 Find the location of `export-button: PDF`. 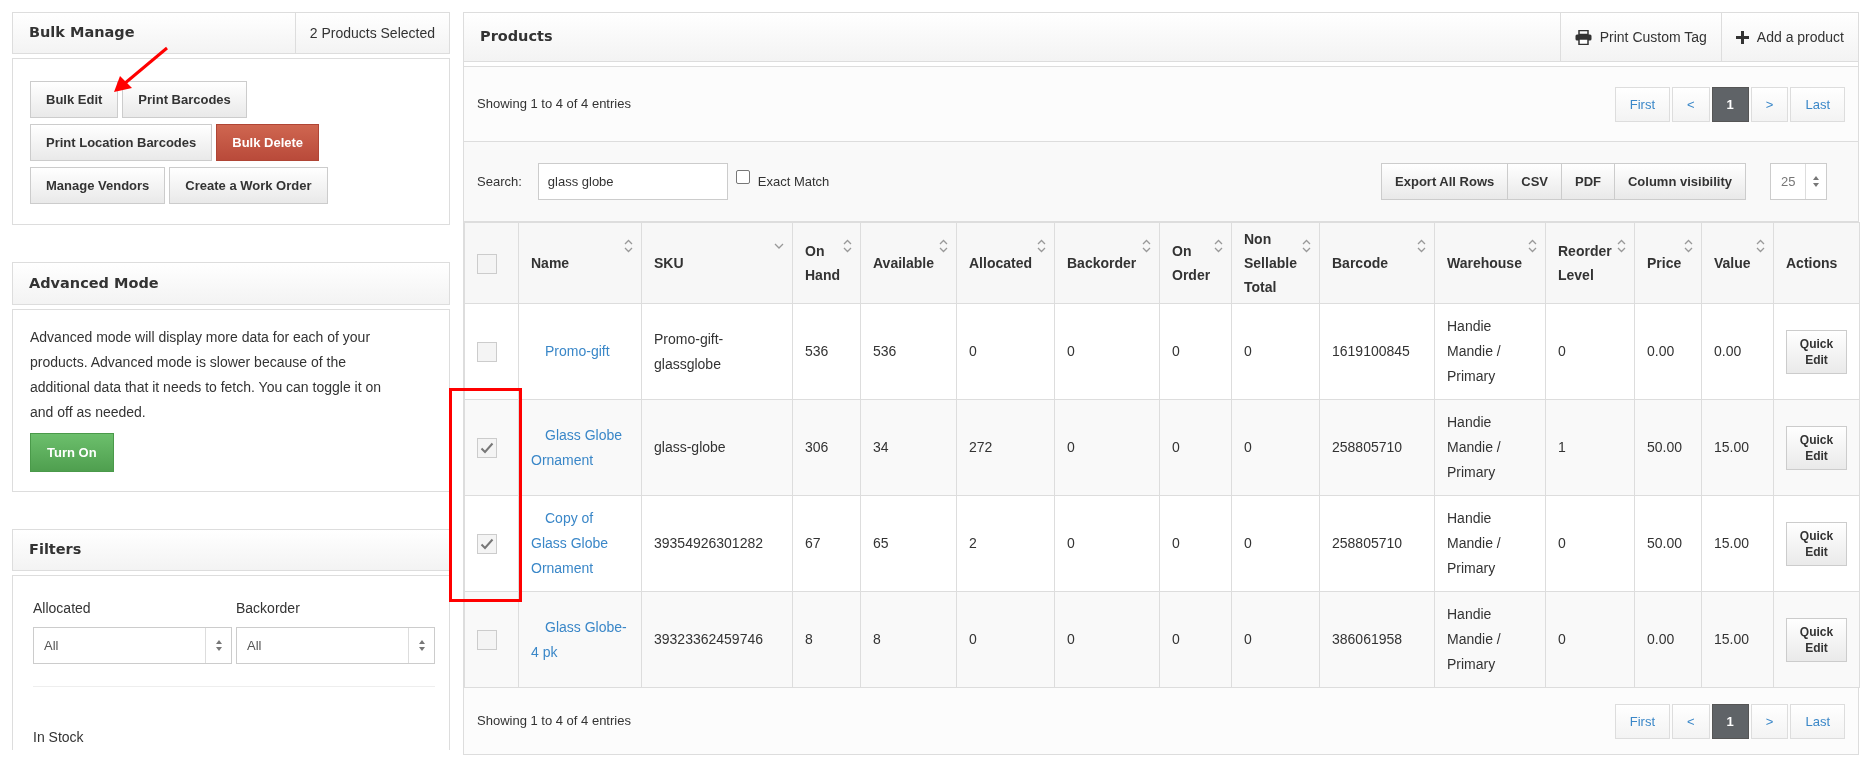

export-button: PDF is located at coordinates (1588, 181).